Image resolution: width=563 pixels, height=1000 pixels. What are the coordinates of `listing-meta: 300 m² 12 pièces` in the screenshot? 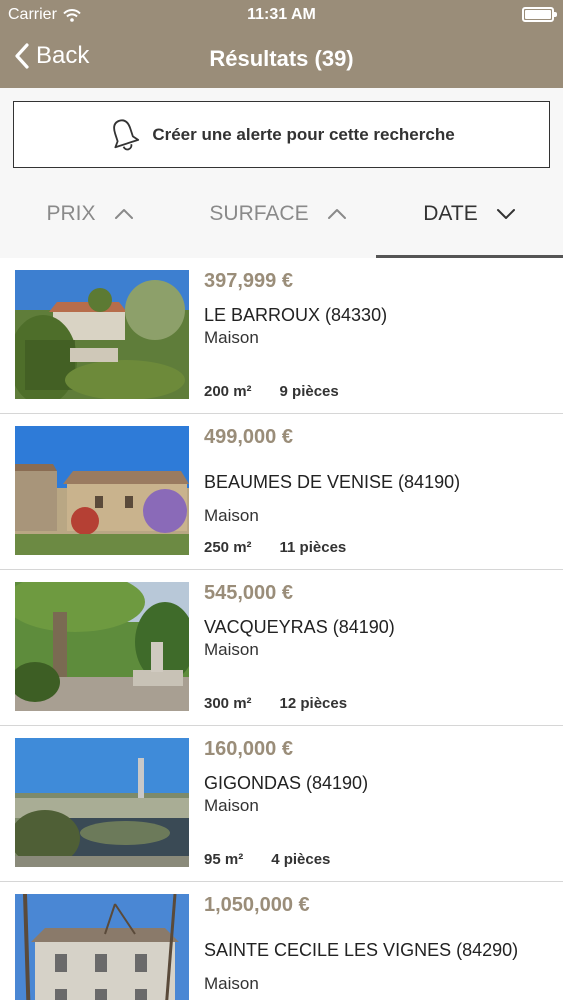 It's located at (275, 703).